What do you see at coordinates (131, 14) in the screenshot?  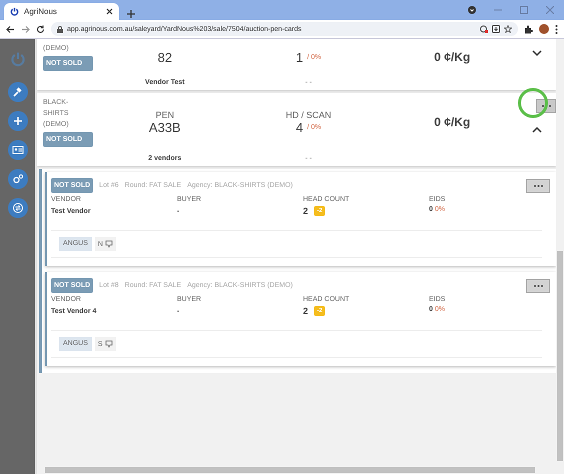 I see `new-tab-icon` at bounding box center [131, 14].